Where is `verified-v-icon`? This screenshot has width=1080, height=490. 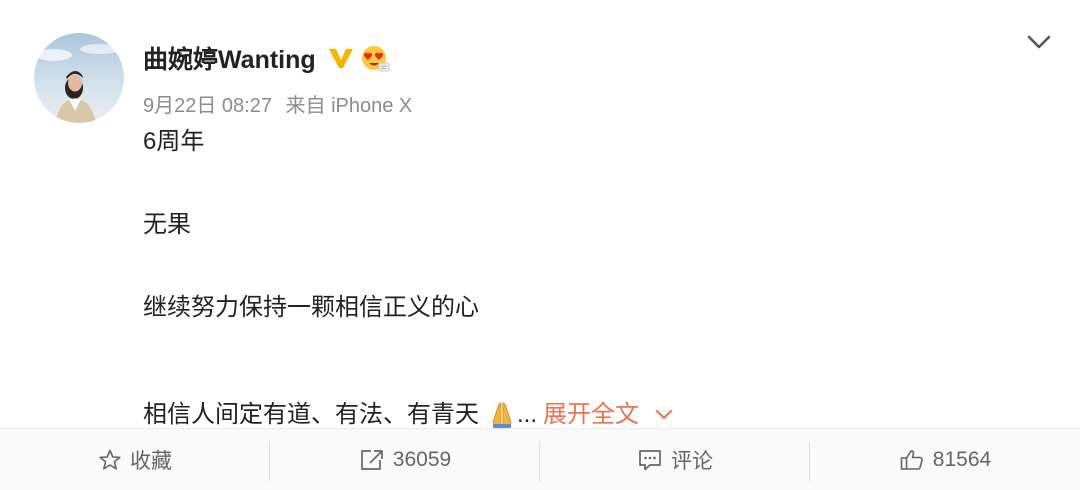
verified-v-icon is located at coordinates (341, 58).